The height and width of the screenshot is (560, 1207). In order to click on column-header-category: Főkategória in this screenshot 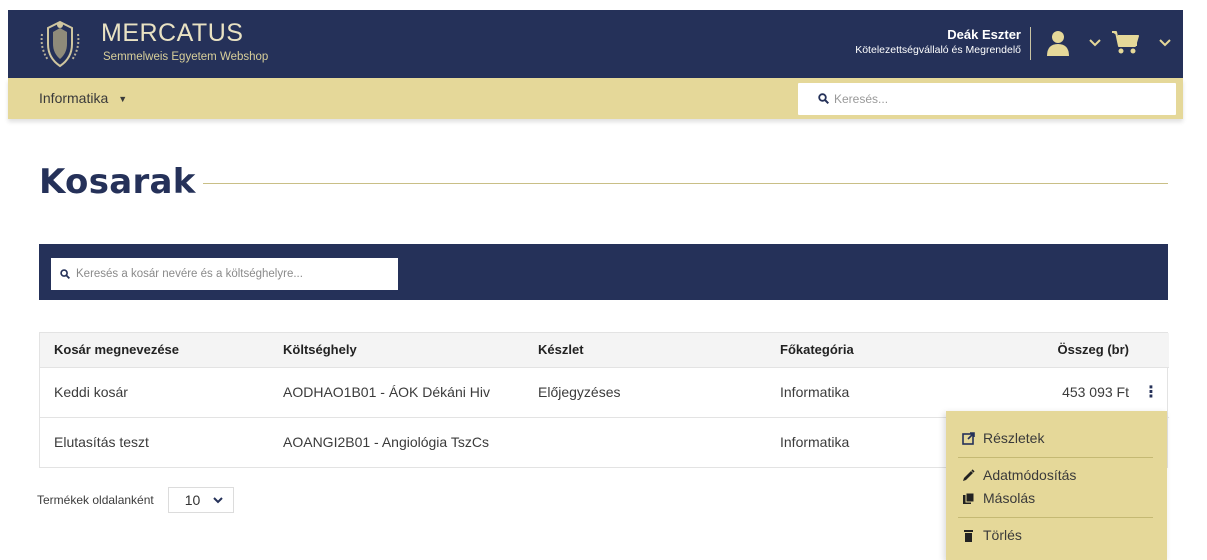, I will do `click(871, 350)`.